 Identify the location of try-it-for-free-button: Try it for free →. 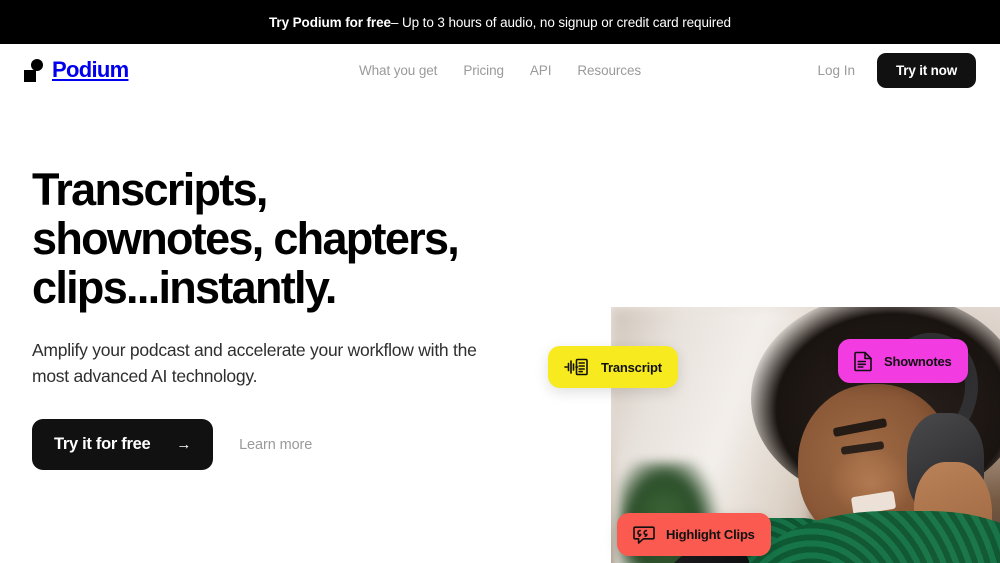
(123, 444).